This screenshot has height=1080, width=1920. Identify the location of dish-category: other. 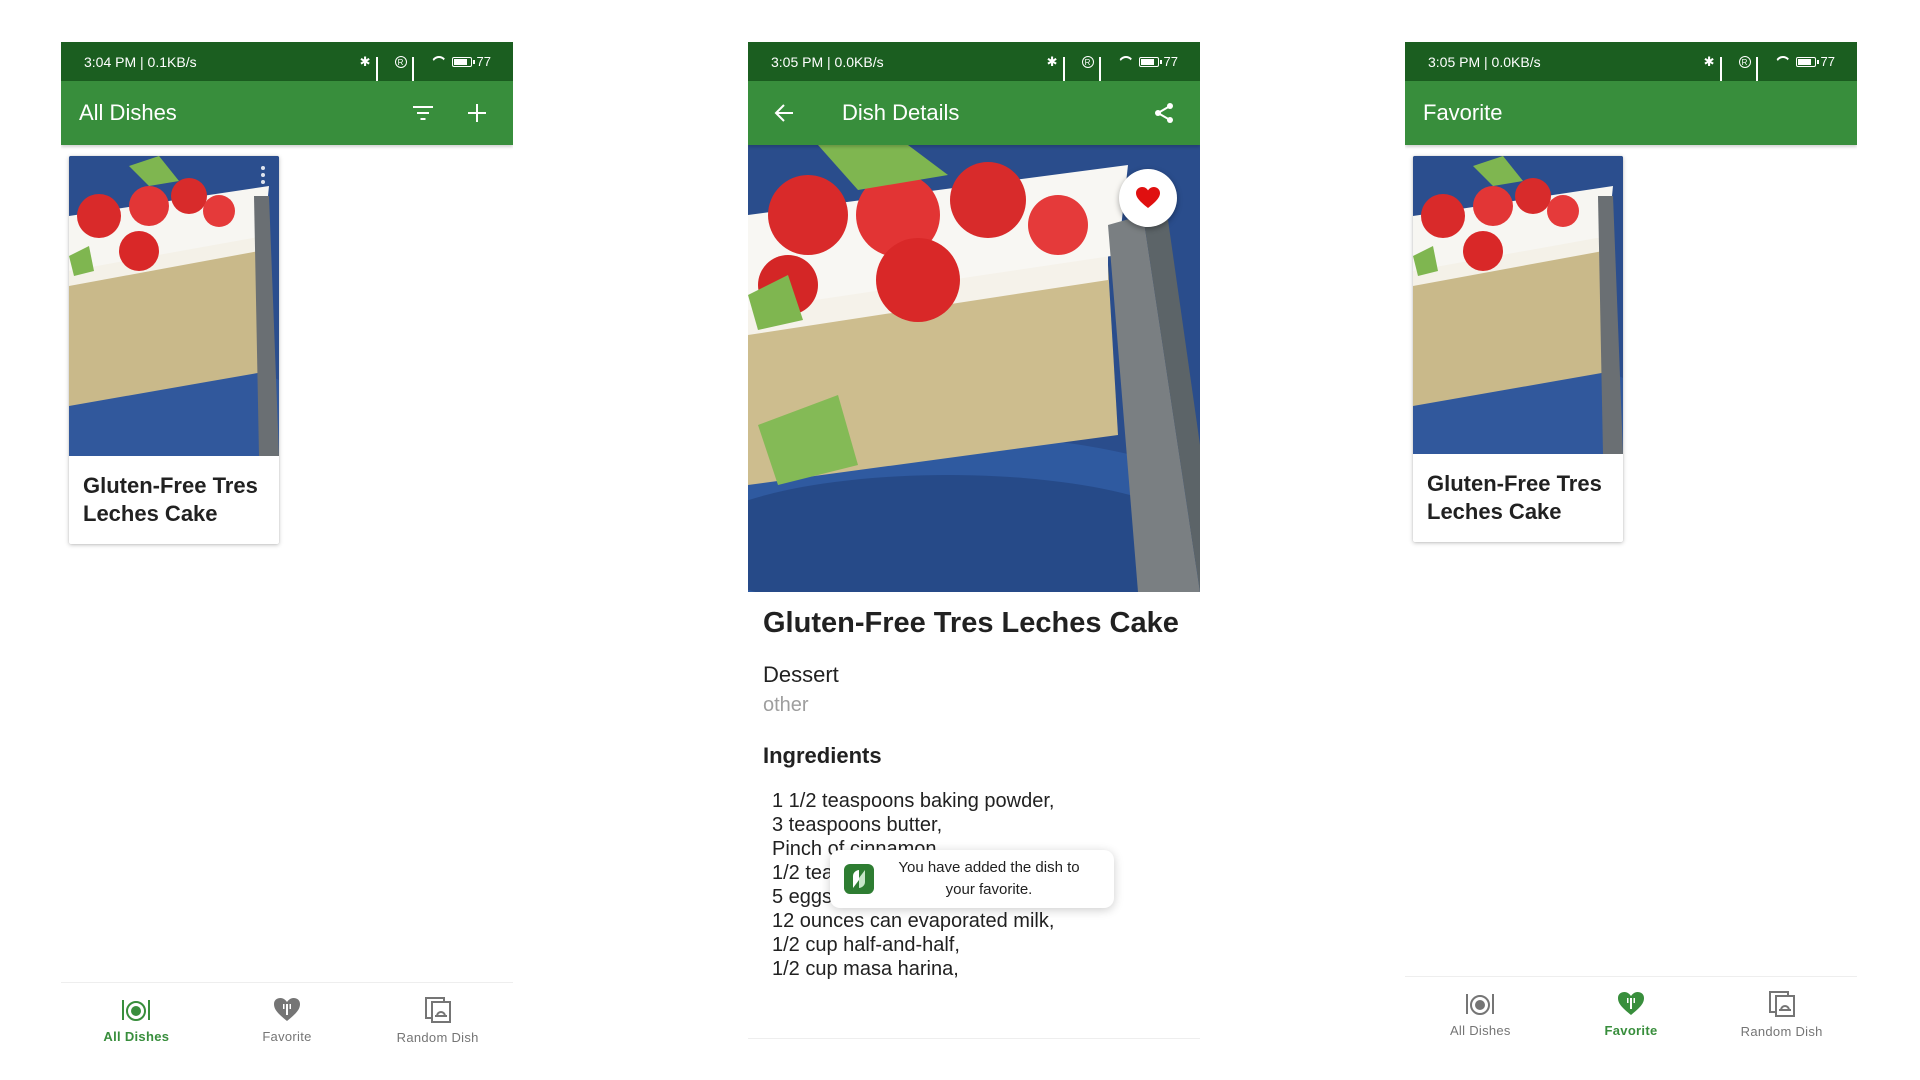
(786, 705).